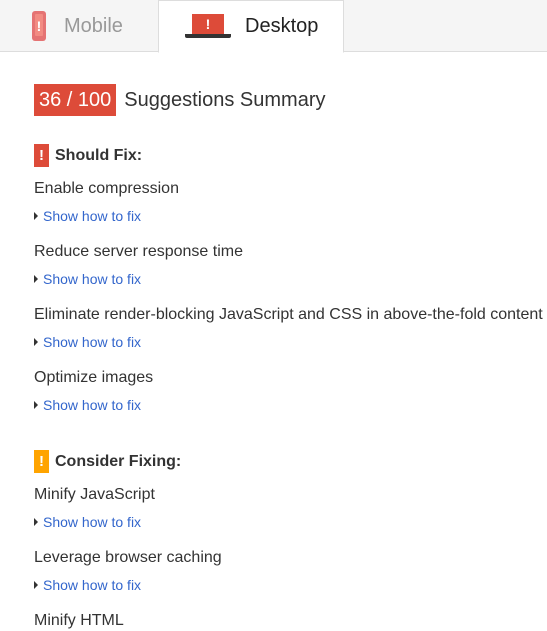  What do you see at coordinates (79, 620) in the screenshot?
I see `rule-title: Minify HTML` at bounding box center [79, 620].